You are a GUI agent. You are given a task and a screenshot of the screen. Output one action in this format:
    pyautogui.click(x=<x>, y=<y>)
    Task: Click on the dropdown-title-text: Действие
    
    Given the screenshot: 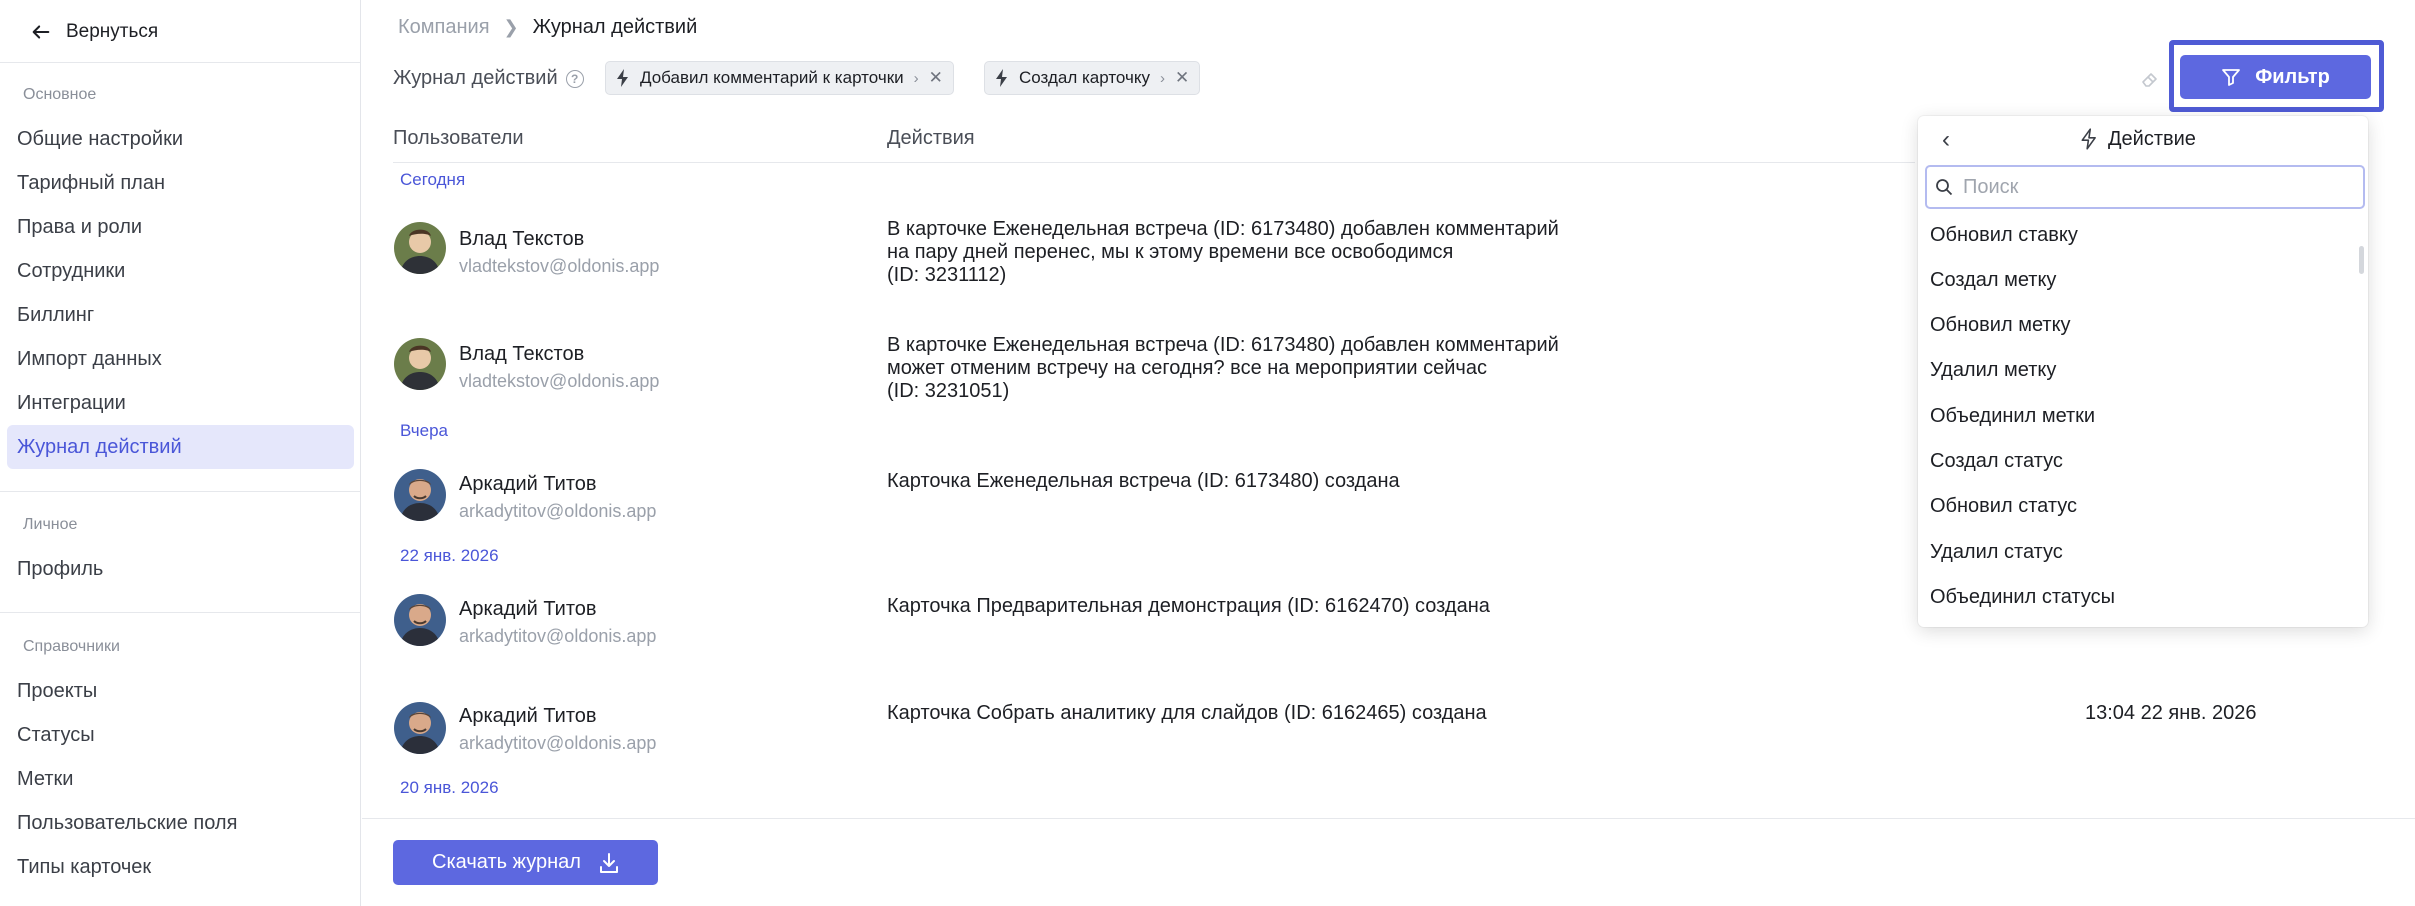 What is the action you would take?
    pyautogui.click(x=2152, y=138)
    